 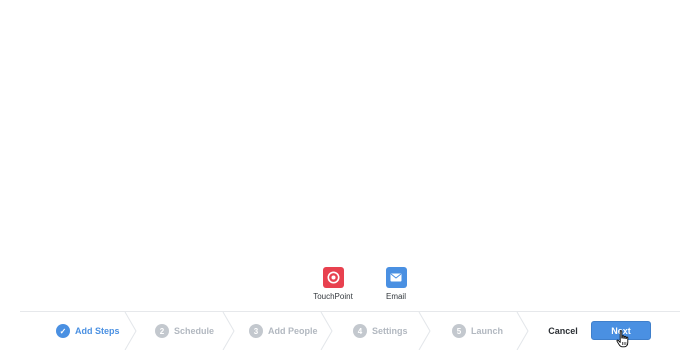 What do you see at coordinates (333, 277) in the screenshot?
I see `touchpoint-icon` at bounding box center [333, 277].